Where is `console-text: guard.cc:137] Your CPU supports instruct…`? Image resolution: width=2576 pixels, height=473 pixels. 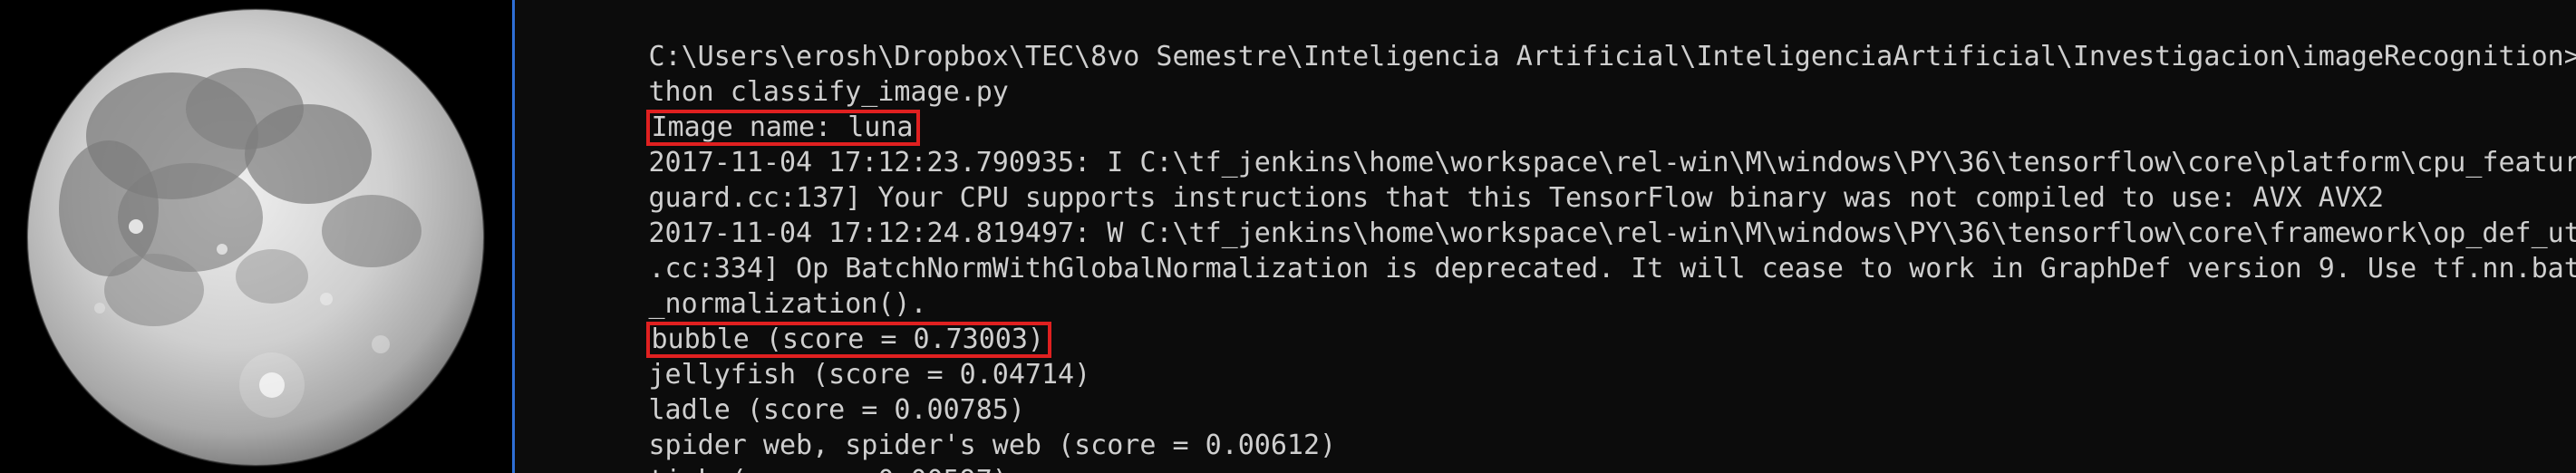
console-text: guard.cc:137] Your CPU supports instruct… is located at coordinates (1516, 198).